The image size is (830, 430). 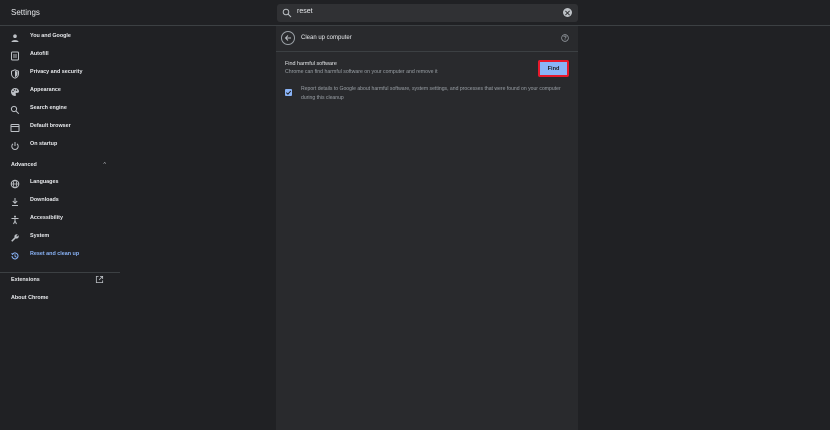 I want to click on sidebar-item-label: System, so click(x=40, y=236).